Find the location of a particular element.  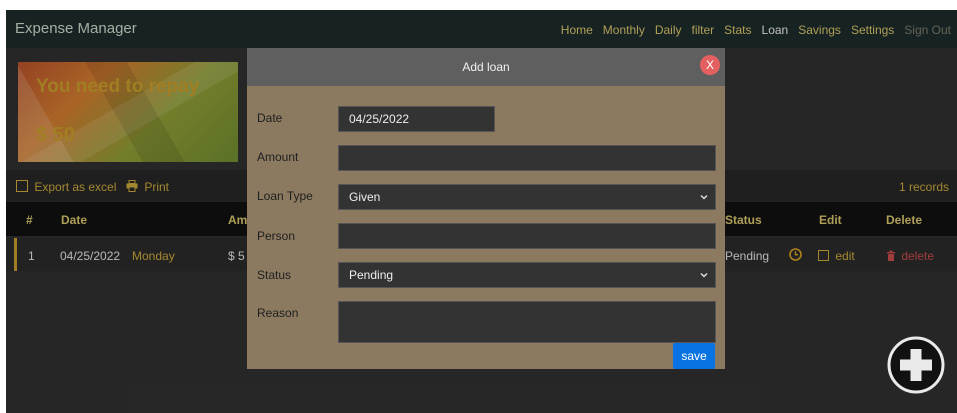

amount-label: Amount is located at coordinates (278, 157).